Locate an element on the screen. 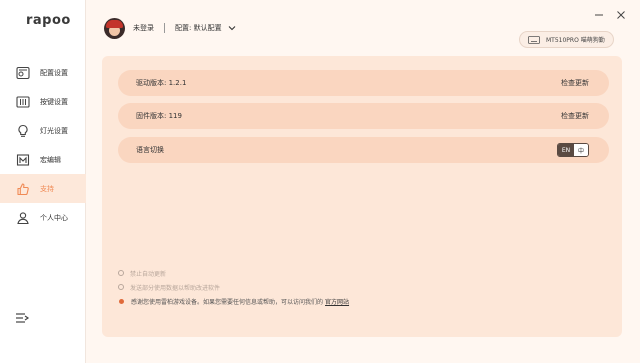 Image resolution: width=640 pixels, height=363 pixels. language-zh-option: 中 is located at coordinates (581, 150).